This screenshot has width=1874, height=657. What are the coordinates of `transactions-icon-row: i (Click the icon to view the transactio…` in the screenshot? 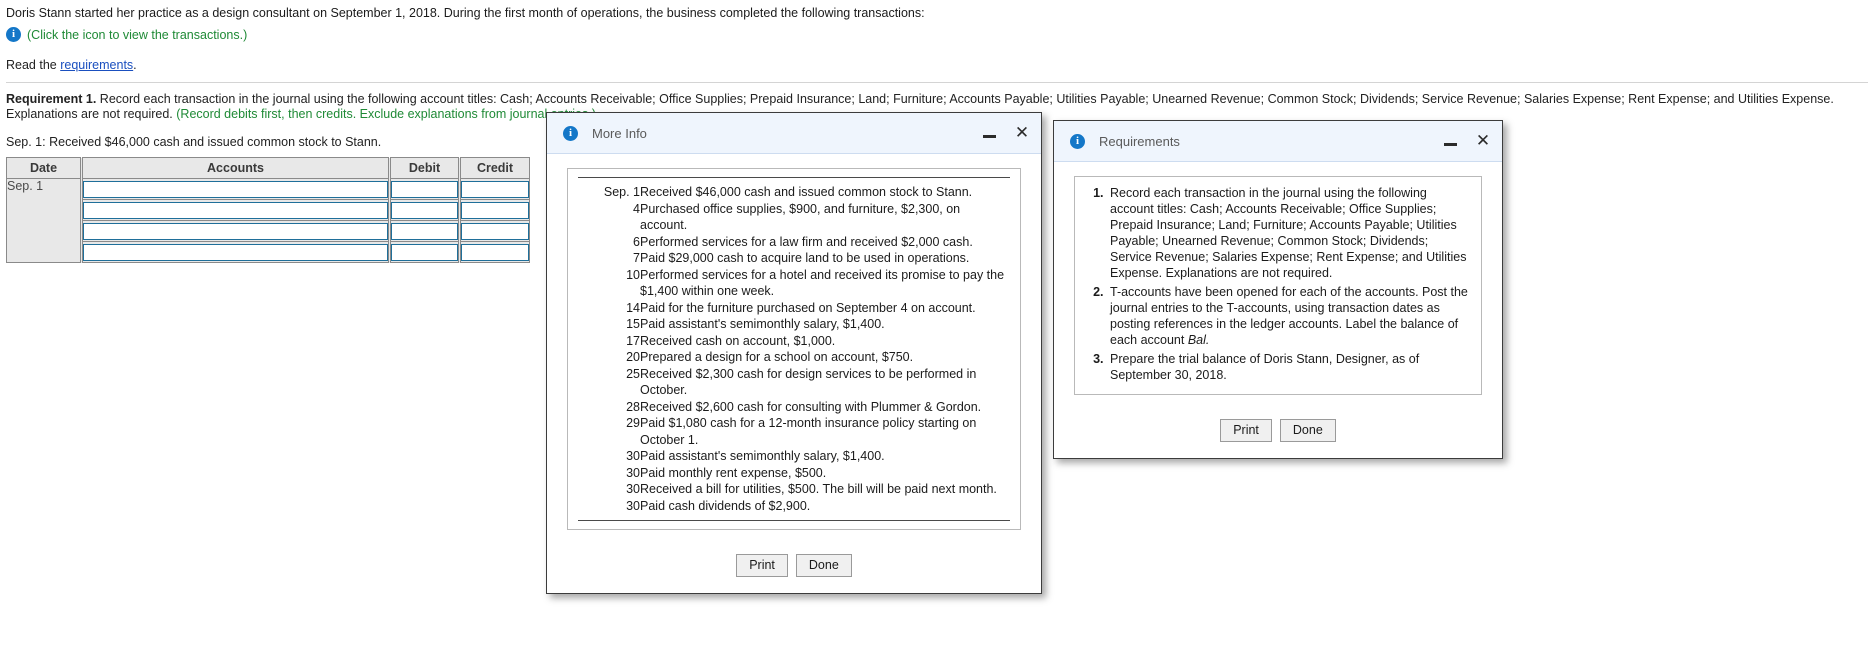 It's located at (937, 34).